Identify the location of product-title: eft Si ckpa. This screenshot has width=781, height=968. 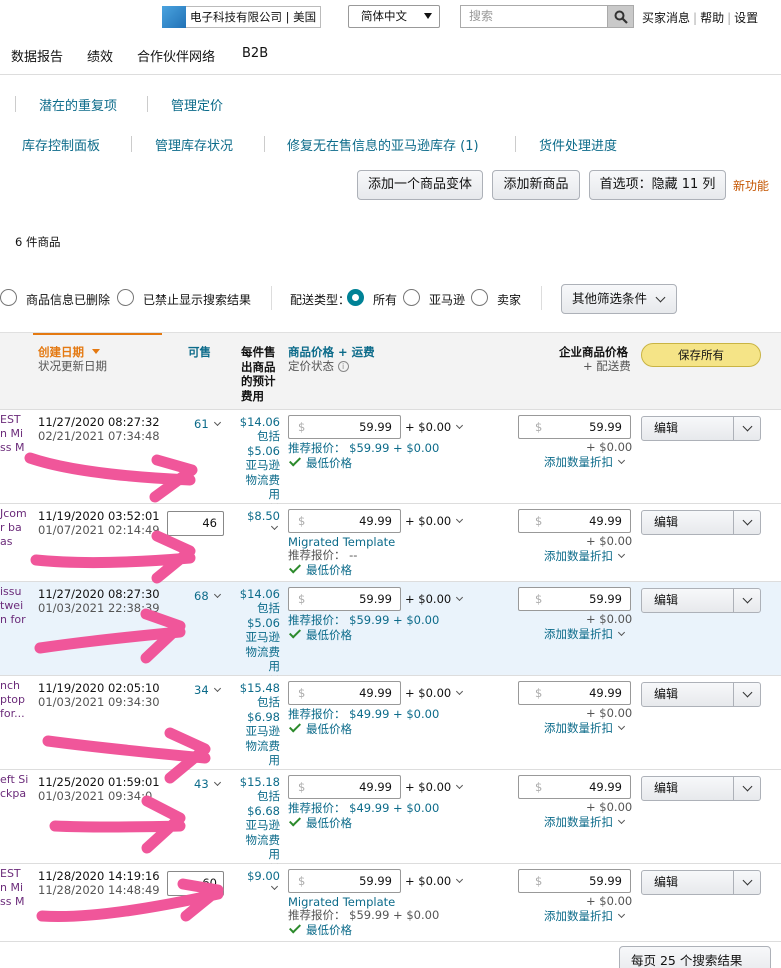
(15, 787).